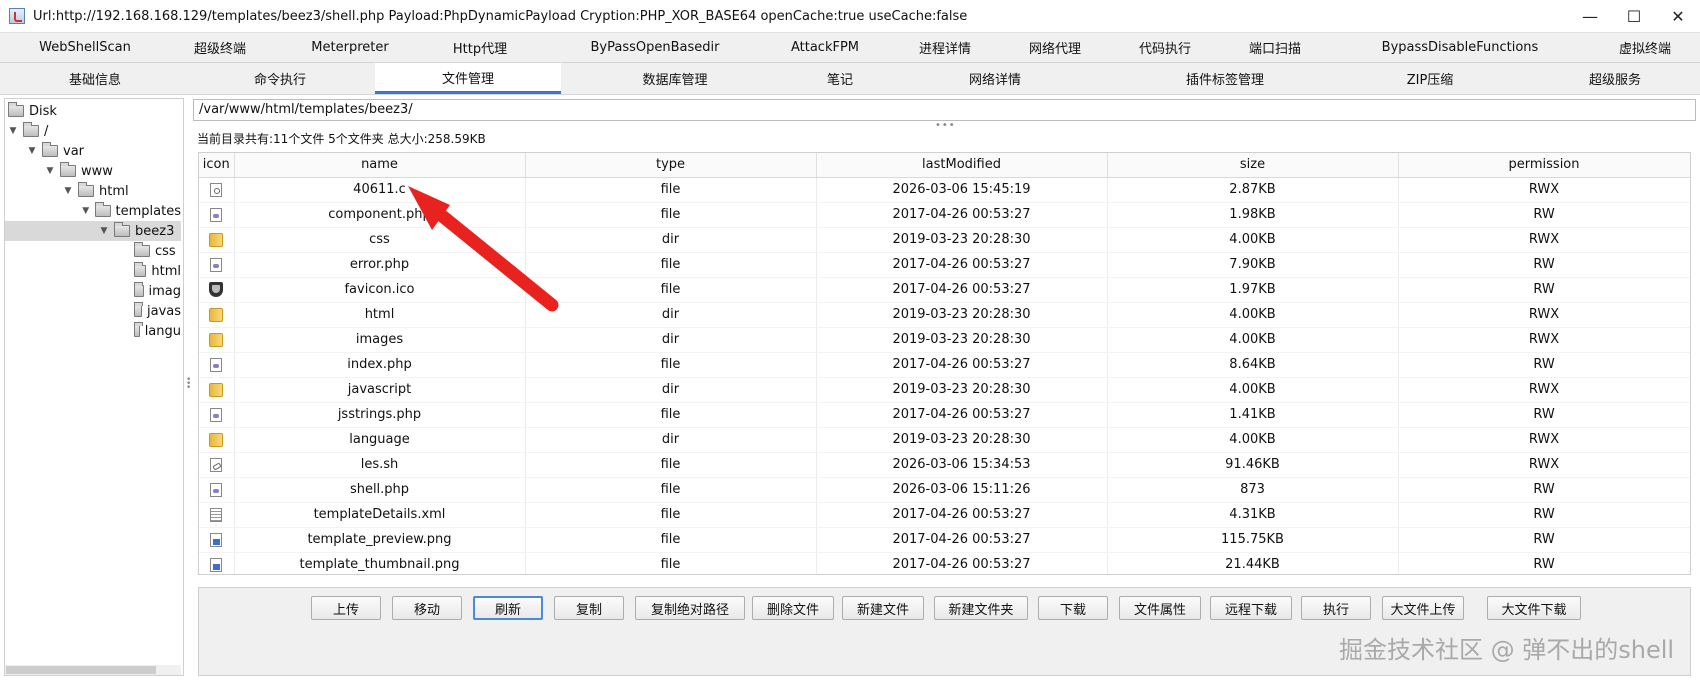 Image resolution: width=1700 pixels, height=680 pixels. Describe the element at coordinates (480, 47) in the screenshot. I see `tab-http-proxy: Http代理` at that location.